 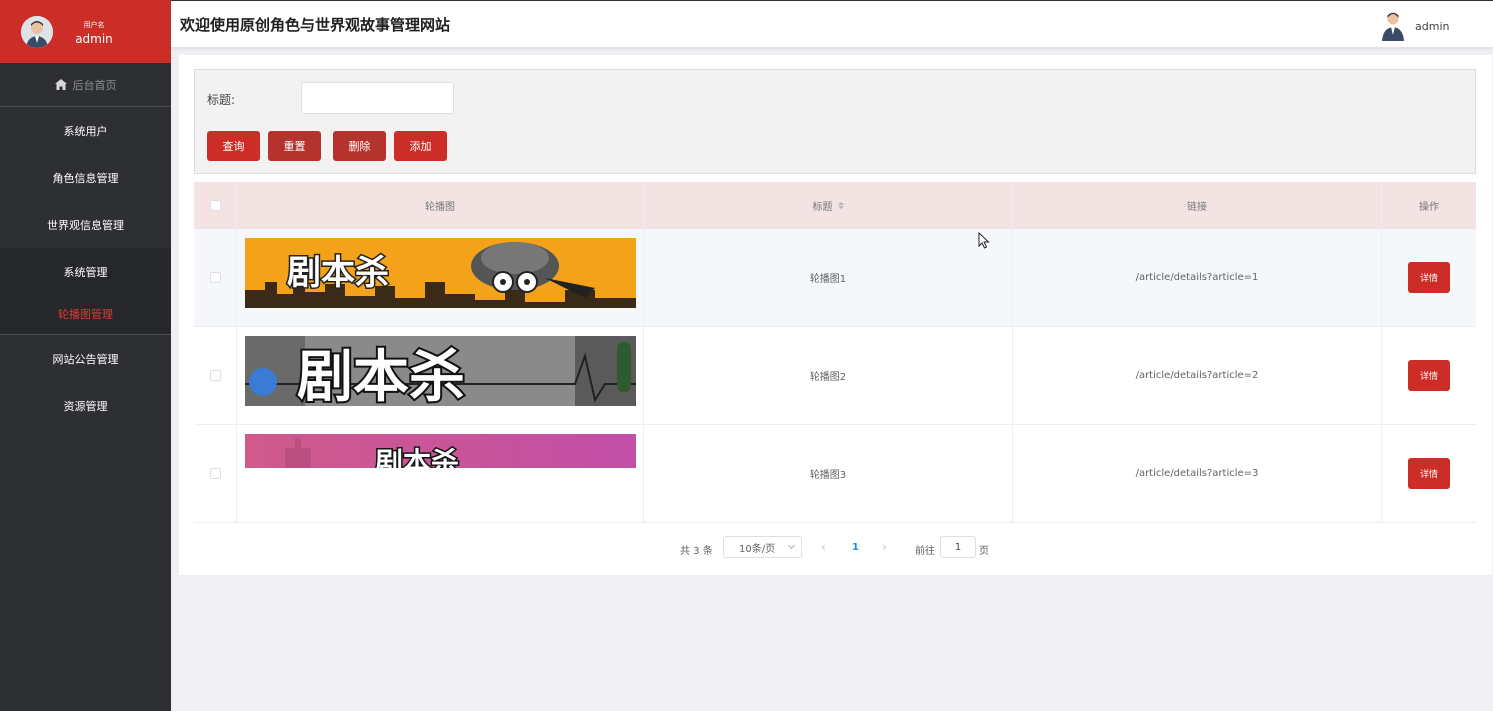 I want to click on banner-text-2: 剧本杀, so click(x=381, y=375).